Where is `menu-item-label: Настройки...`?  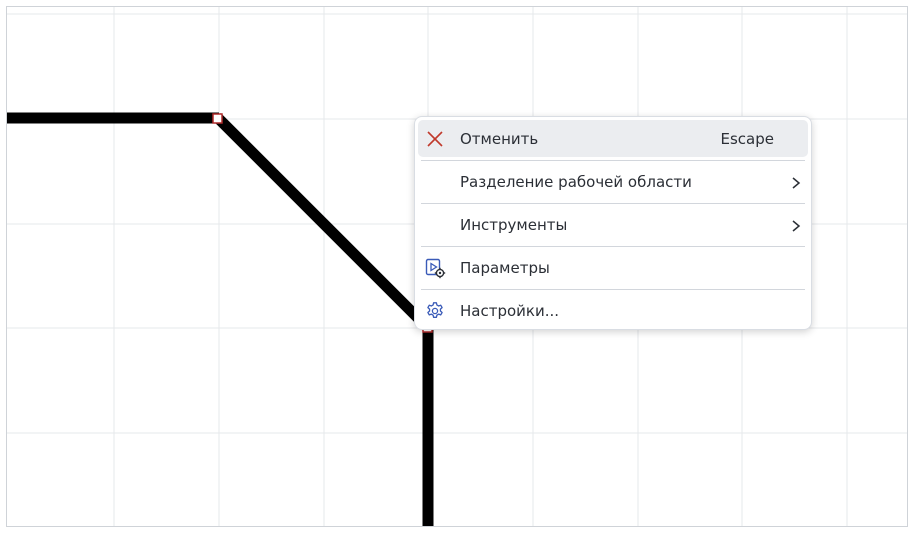 menu-item-label: Настройки... is located at coordinates (510, 310).